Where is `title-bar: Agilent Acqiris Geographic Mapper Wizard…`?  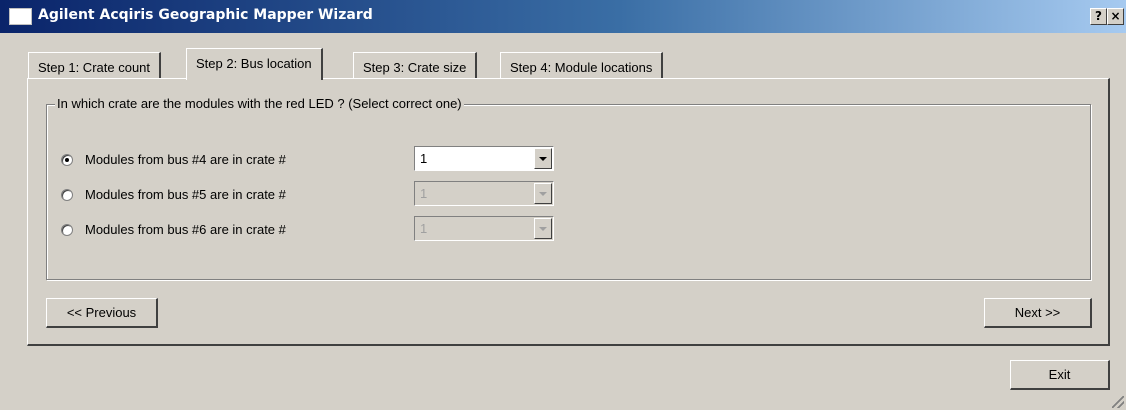 title-bar: Agilent Acqiris Geographic Mapper Wizard… is located at coordinates (563, 16).